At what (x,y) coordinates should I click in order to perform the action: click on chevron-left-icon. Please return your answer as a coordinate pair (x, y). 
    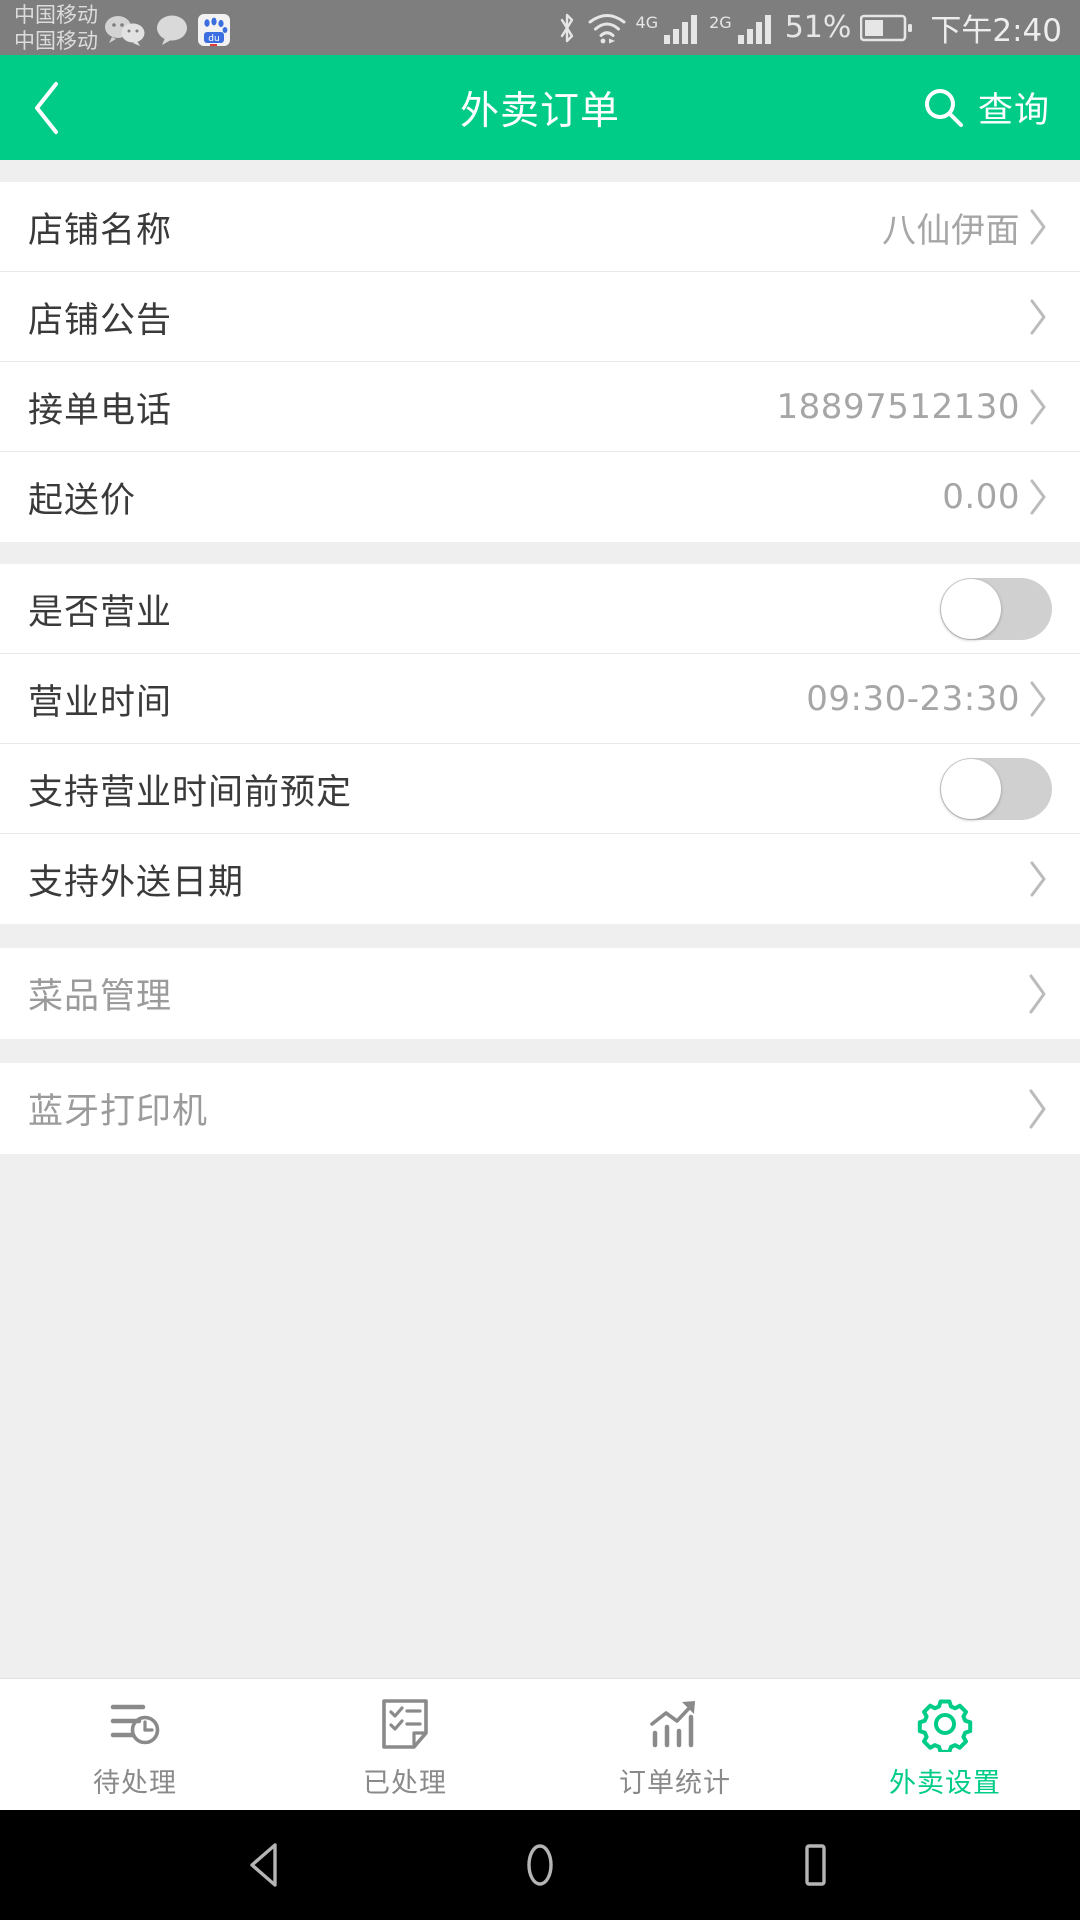
    Looking at the image, I should click on (46, 107).